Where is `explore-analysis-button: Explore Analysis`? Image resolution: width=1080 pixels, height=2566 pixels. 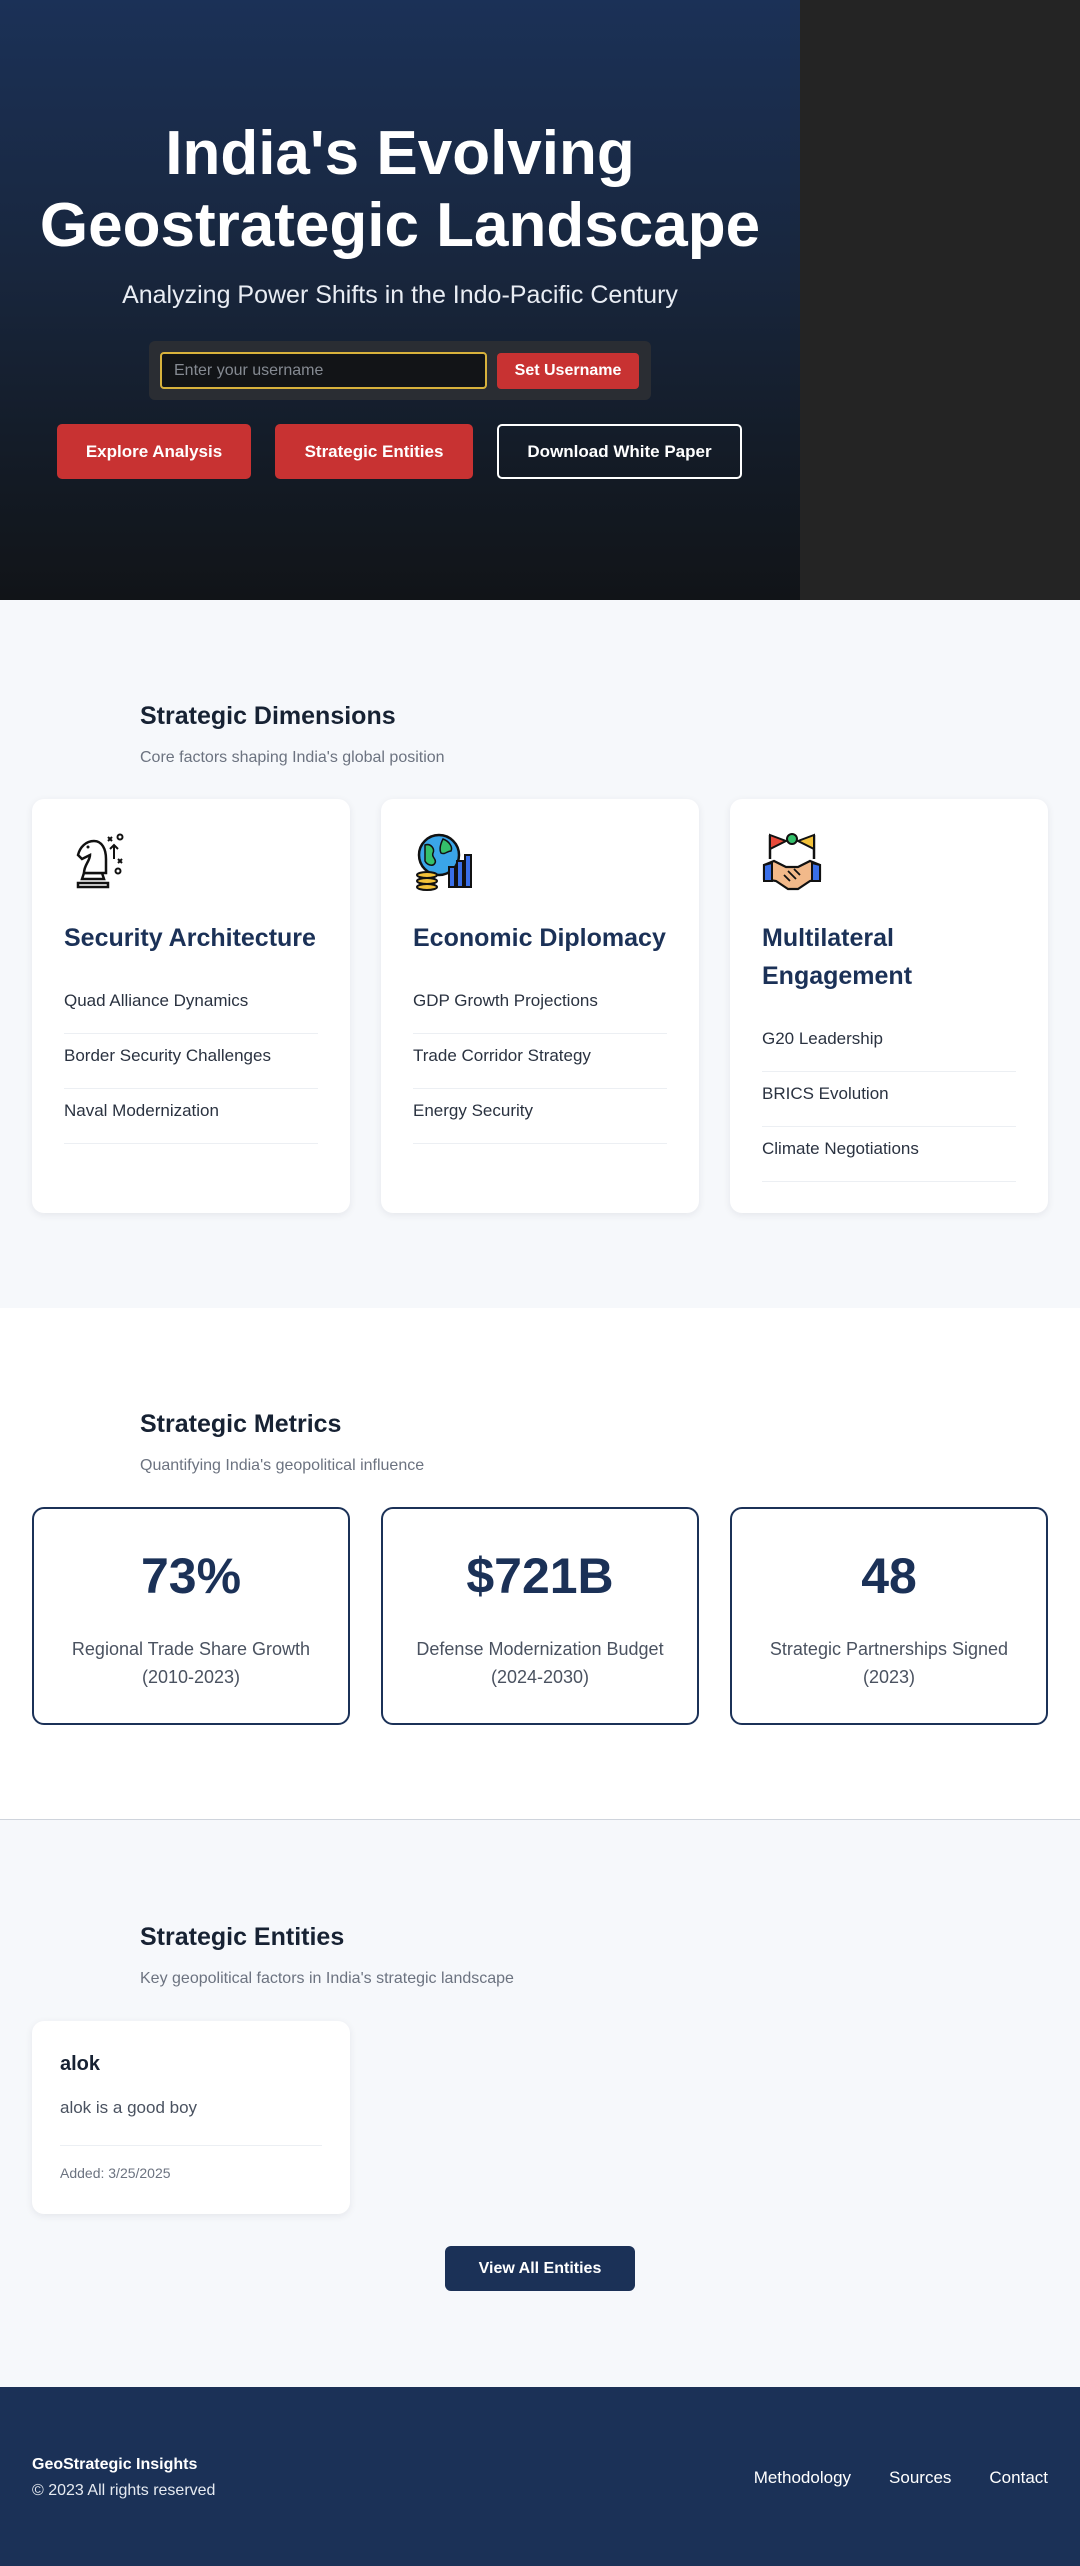
explore-analysis-button: Explore Analysis is located at coordinates (154, 451).